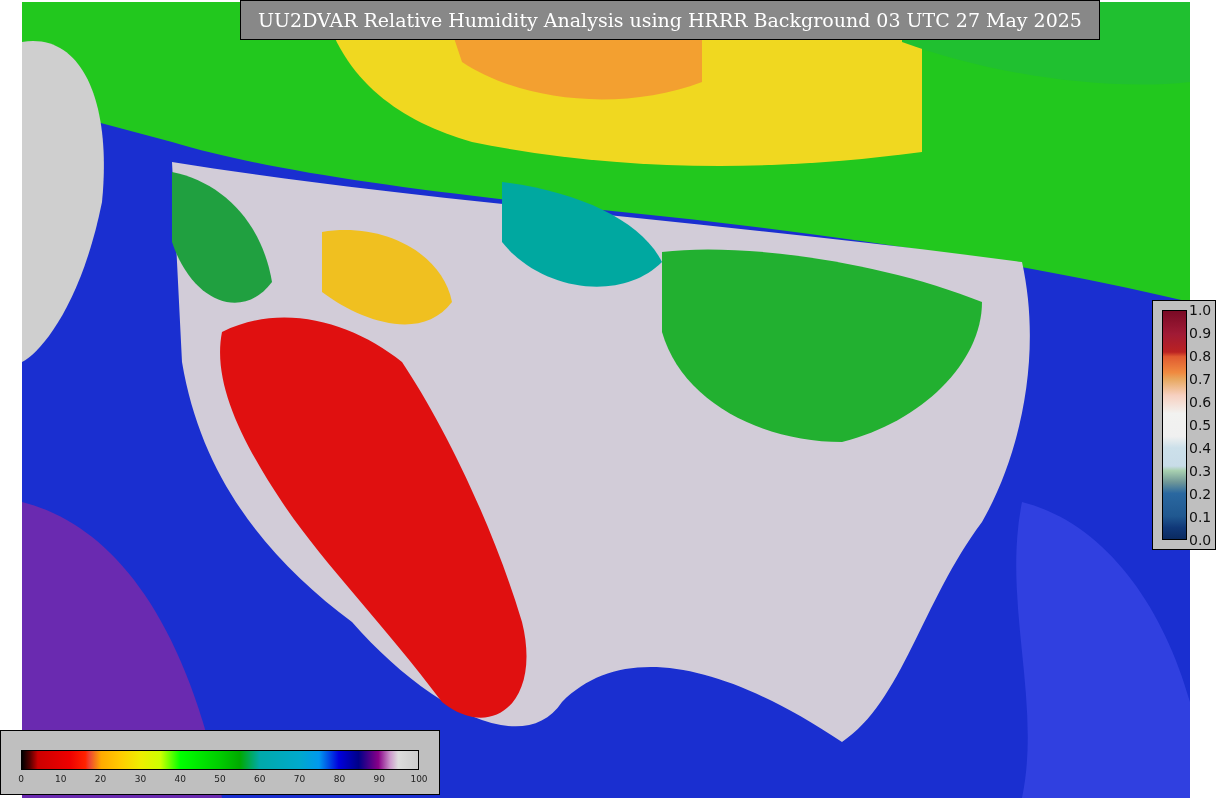 This screenshot has height=800, width=1216. Describe the element at coordinates (61, 779) in the screenshot. I see `colorbar-tick-label: 10` at that location.